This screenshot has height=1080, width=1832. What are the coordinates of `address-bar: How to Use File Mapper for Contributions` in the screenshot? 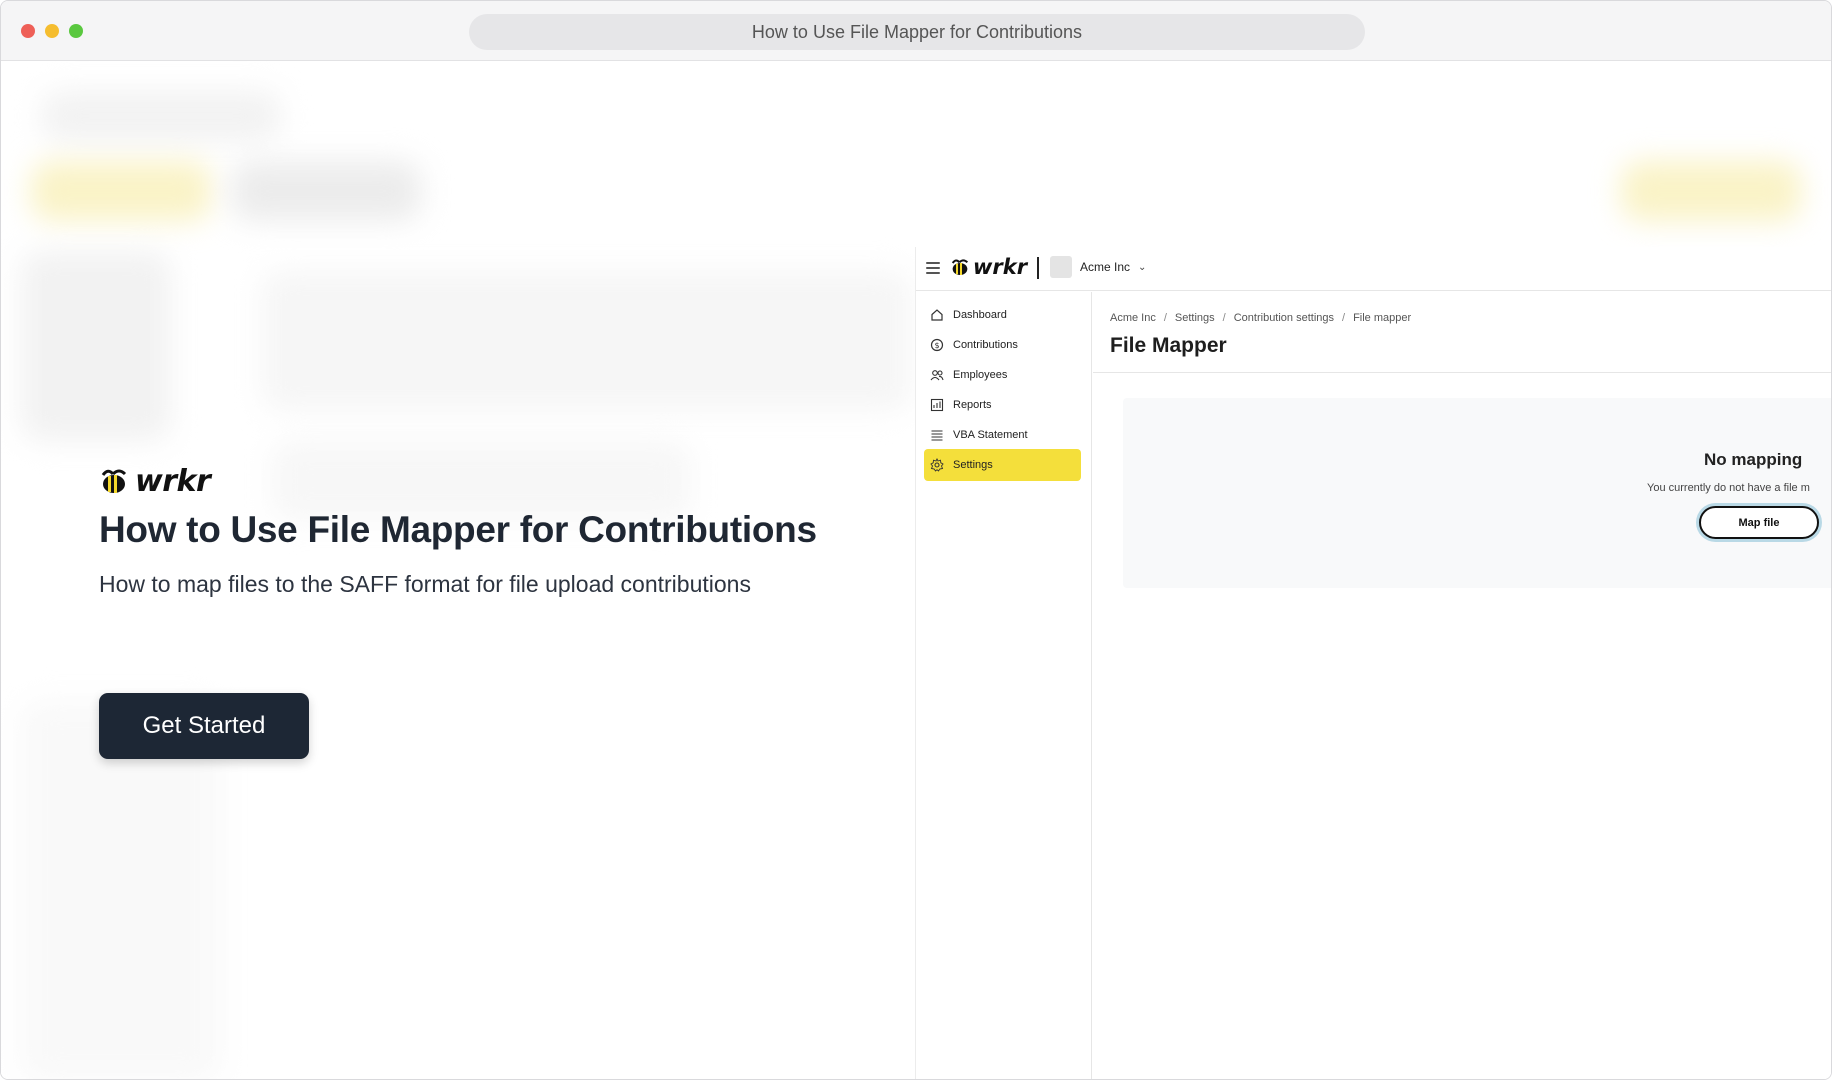 It's located at (917, 32).